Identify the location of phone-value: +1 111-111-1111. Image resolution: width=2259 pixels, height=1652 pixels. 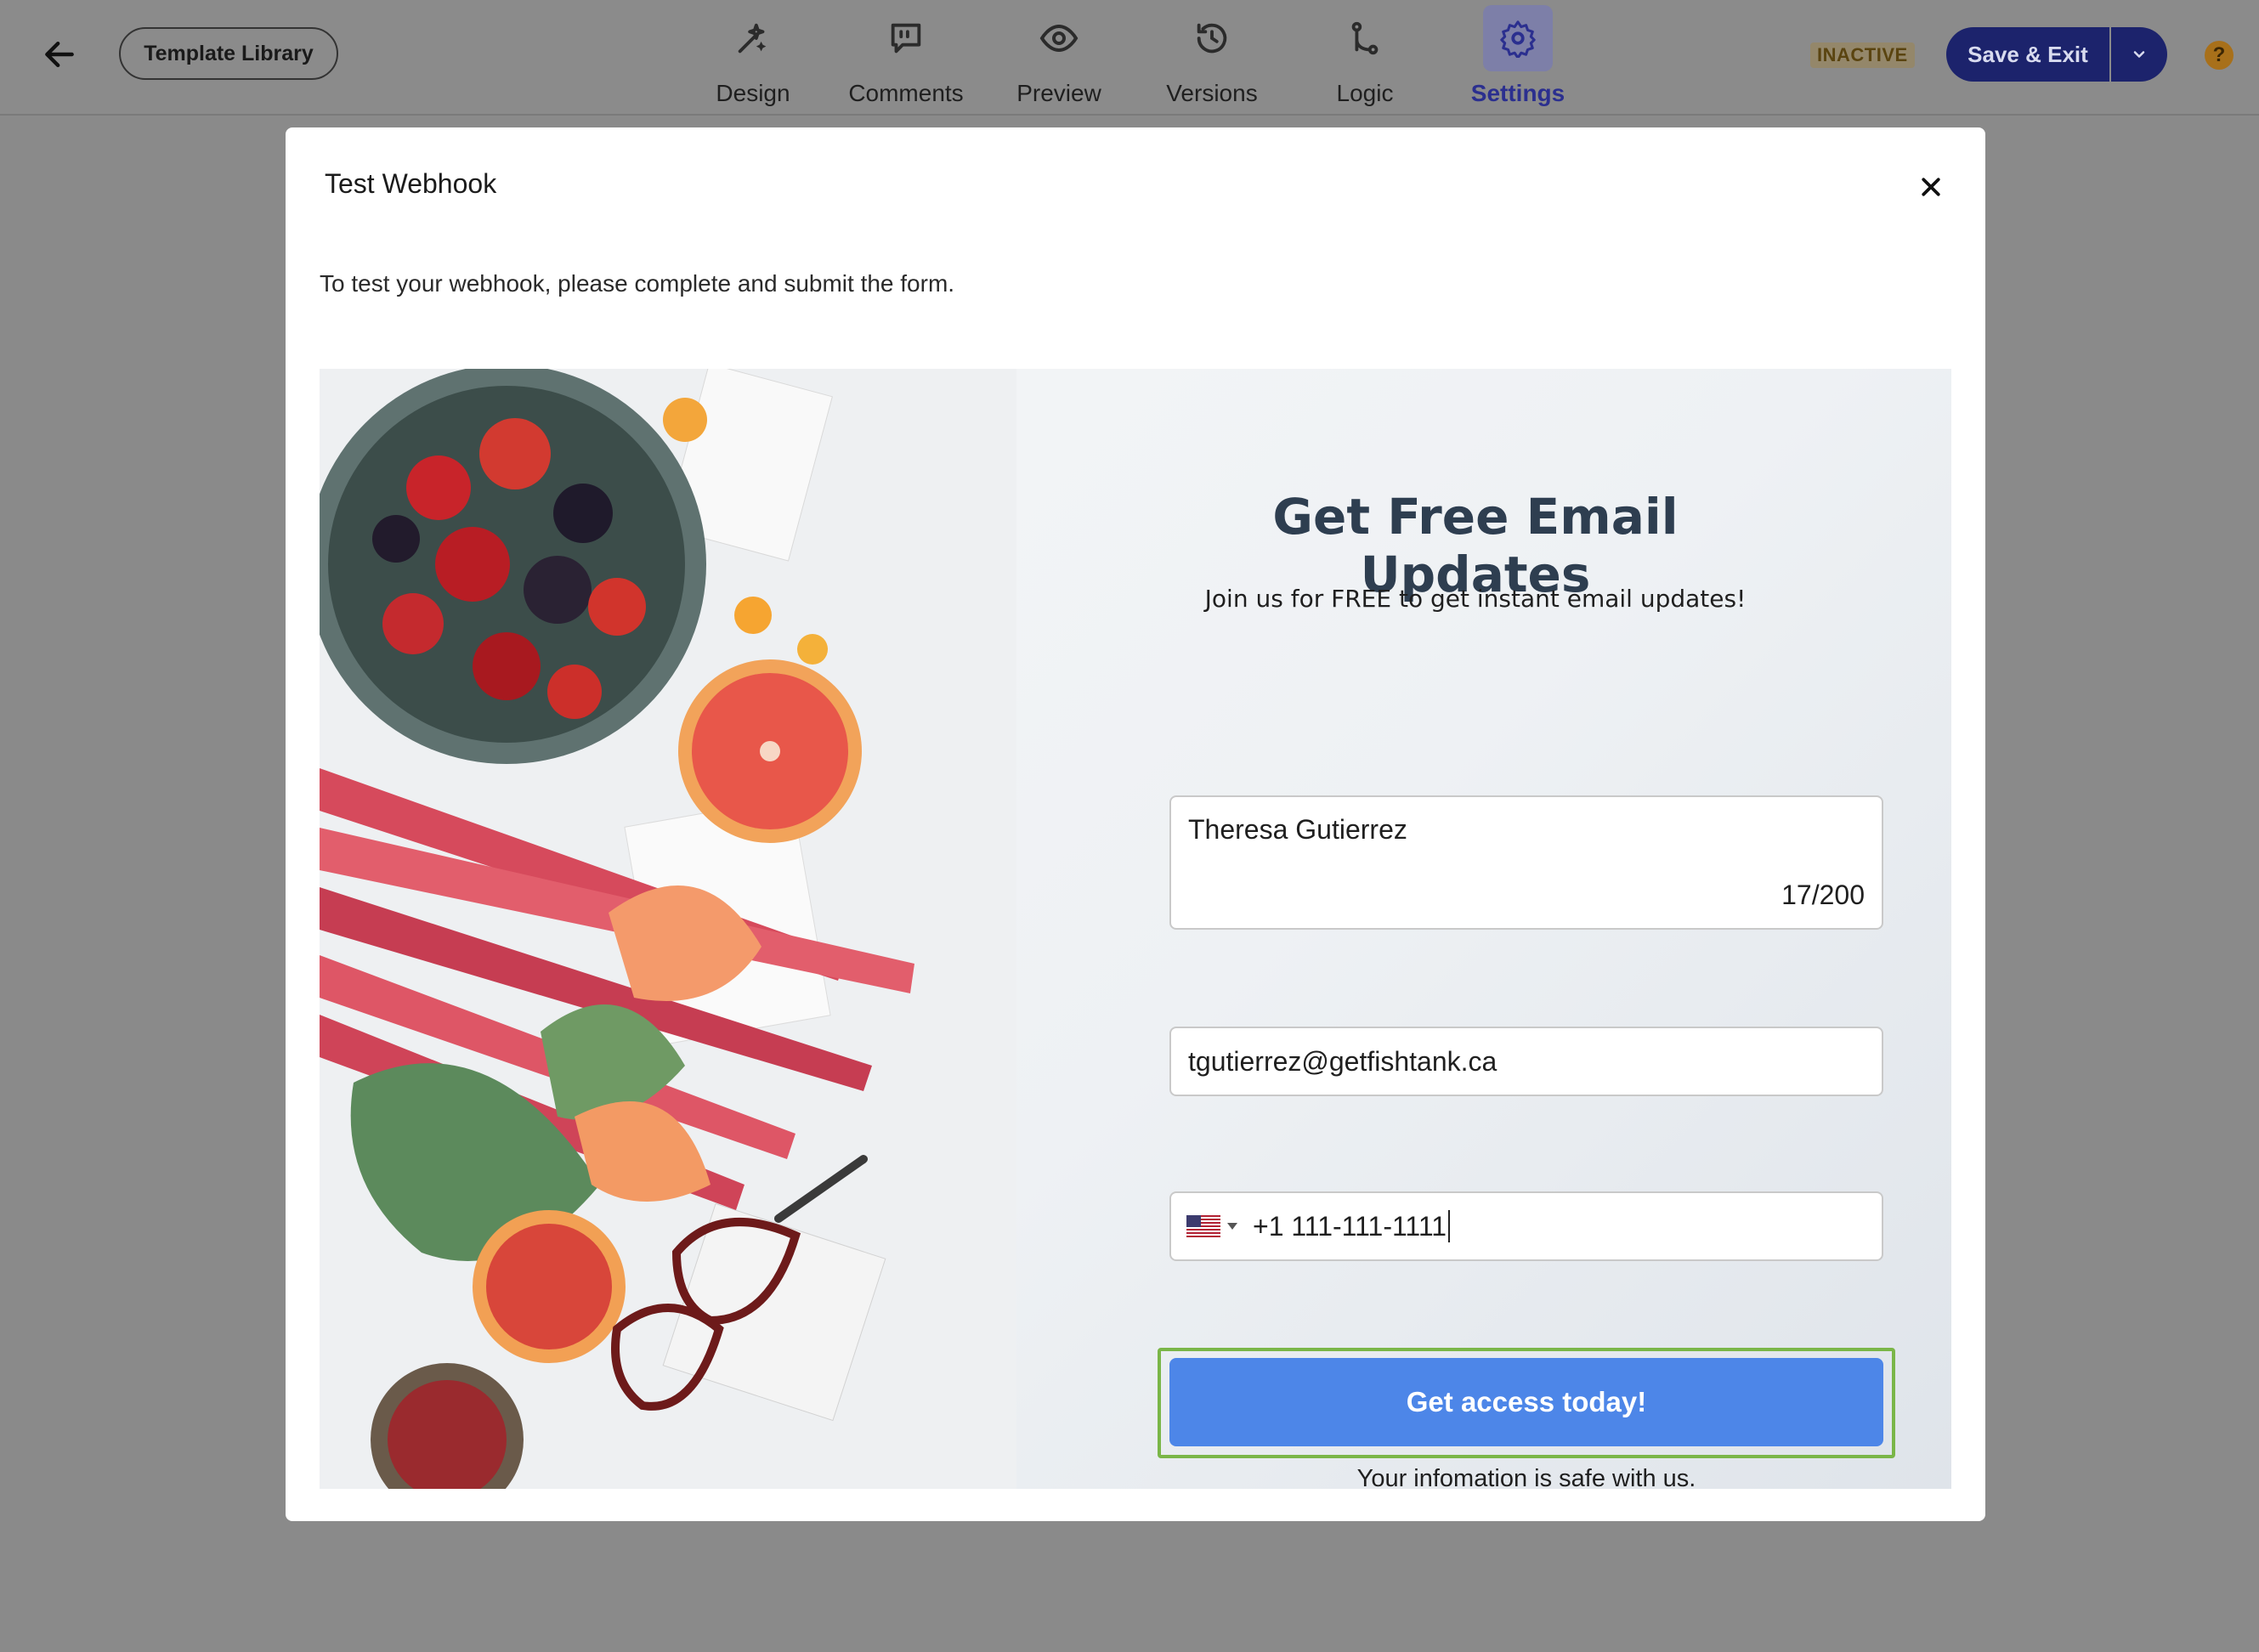
(1350, 1226).